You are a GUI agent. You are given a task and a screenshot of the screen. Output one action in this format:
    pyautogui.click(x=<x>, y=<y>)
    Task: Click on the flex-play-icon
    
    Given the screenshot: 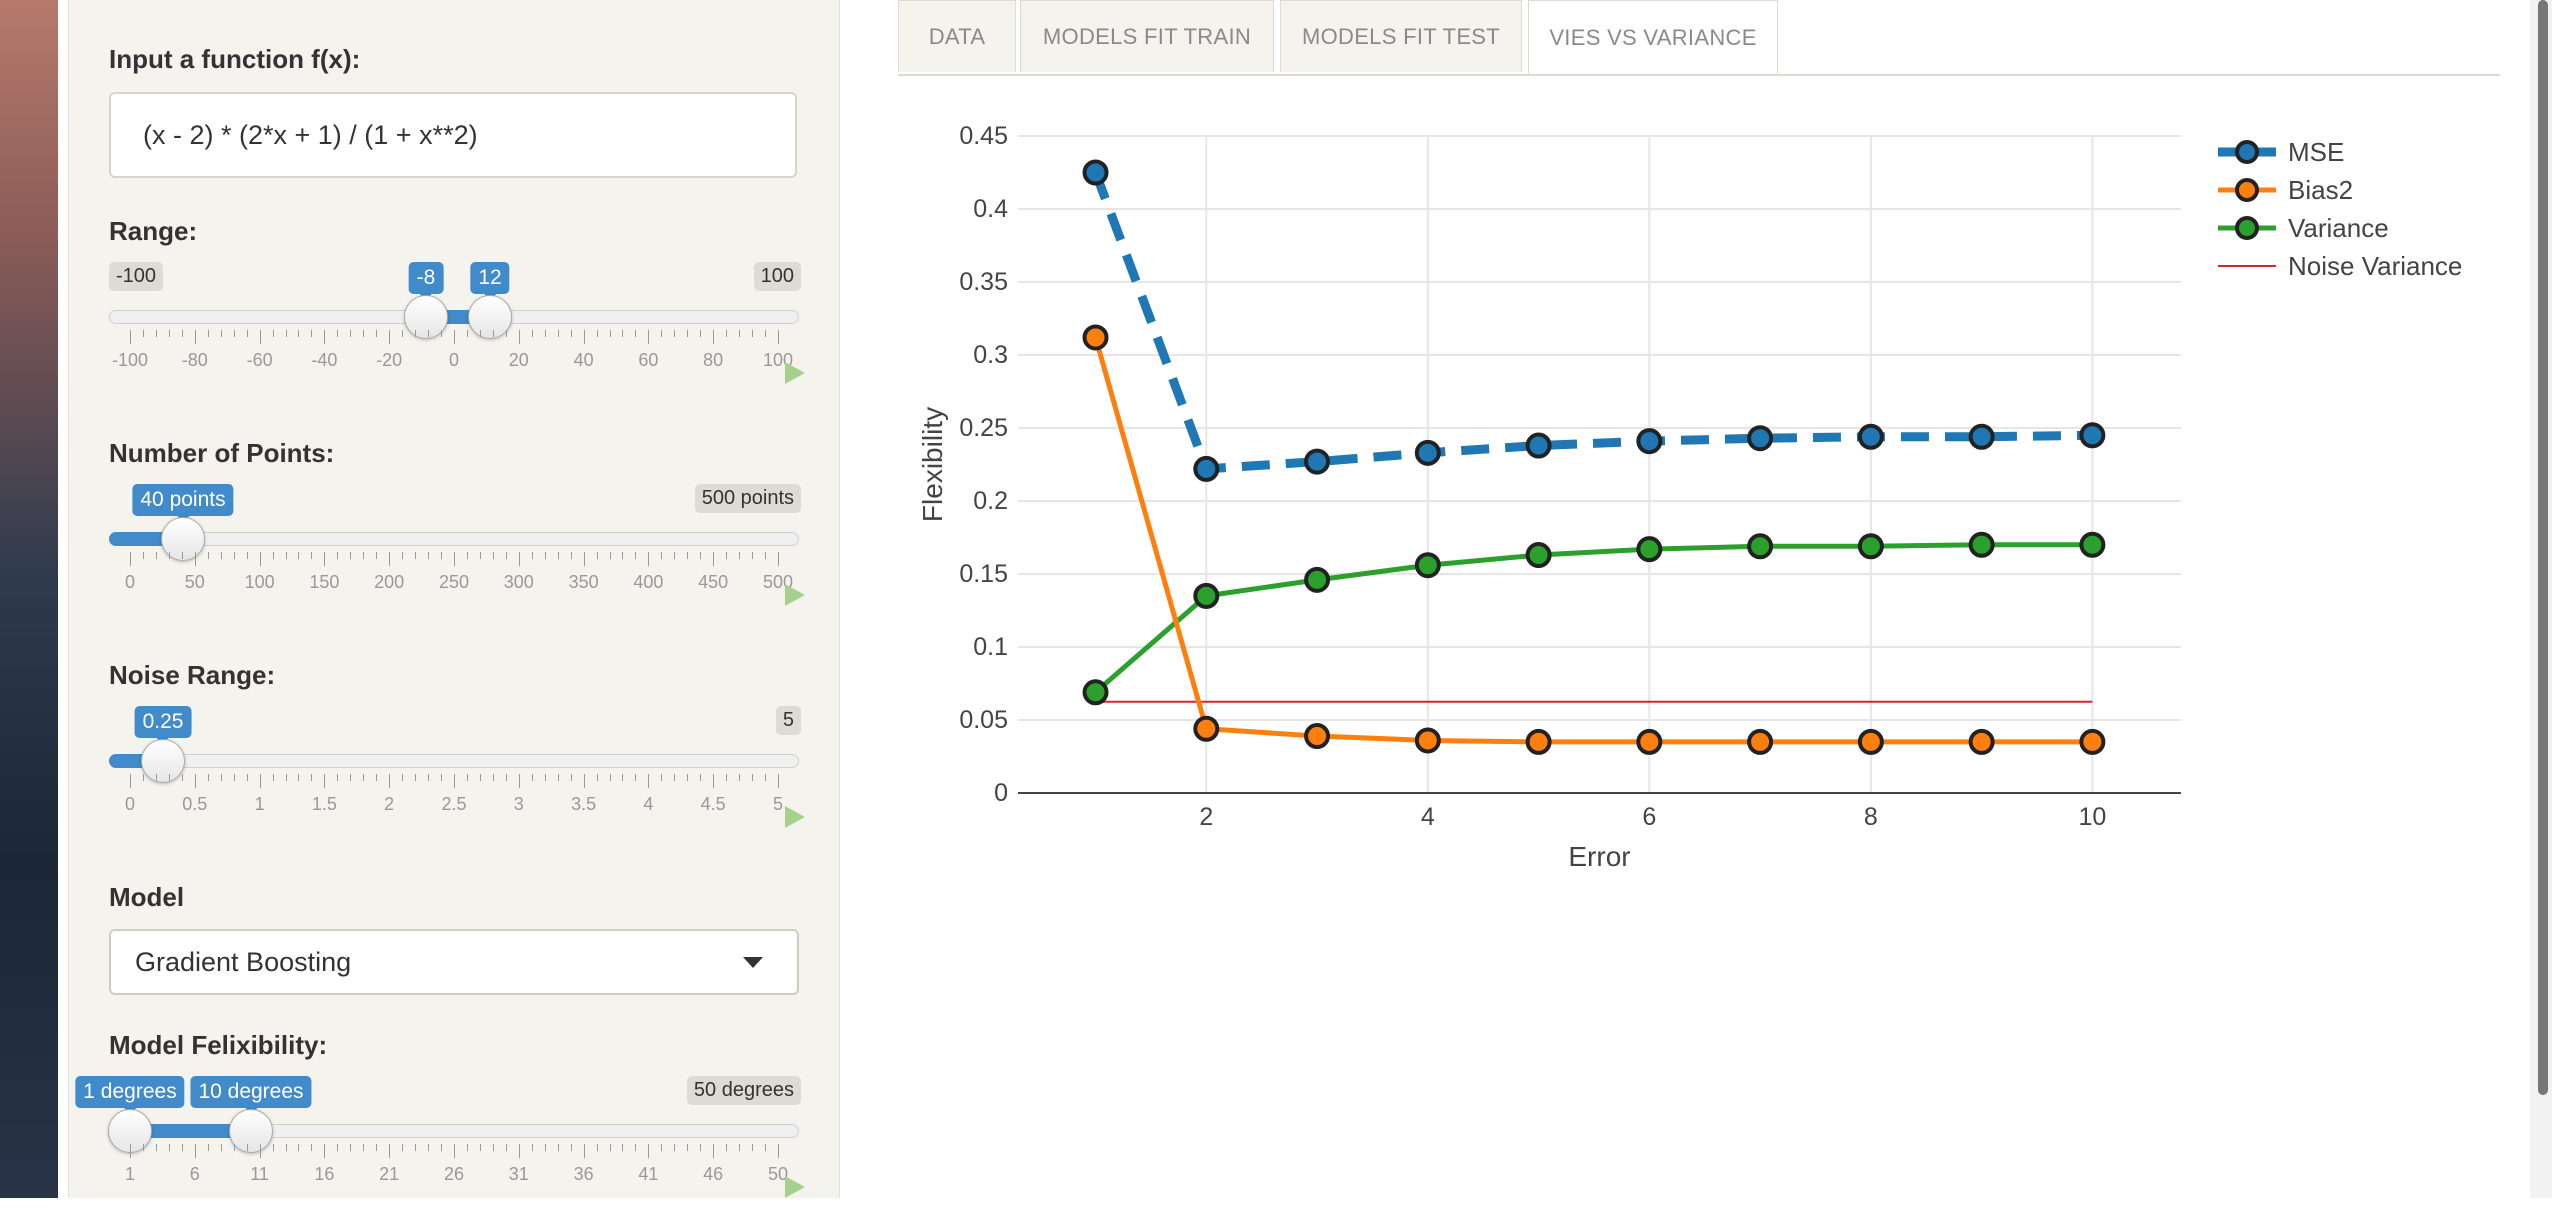 What is the action you would take?
    pyautogui.click(x=795, y=1187)
    